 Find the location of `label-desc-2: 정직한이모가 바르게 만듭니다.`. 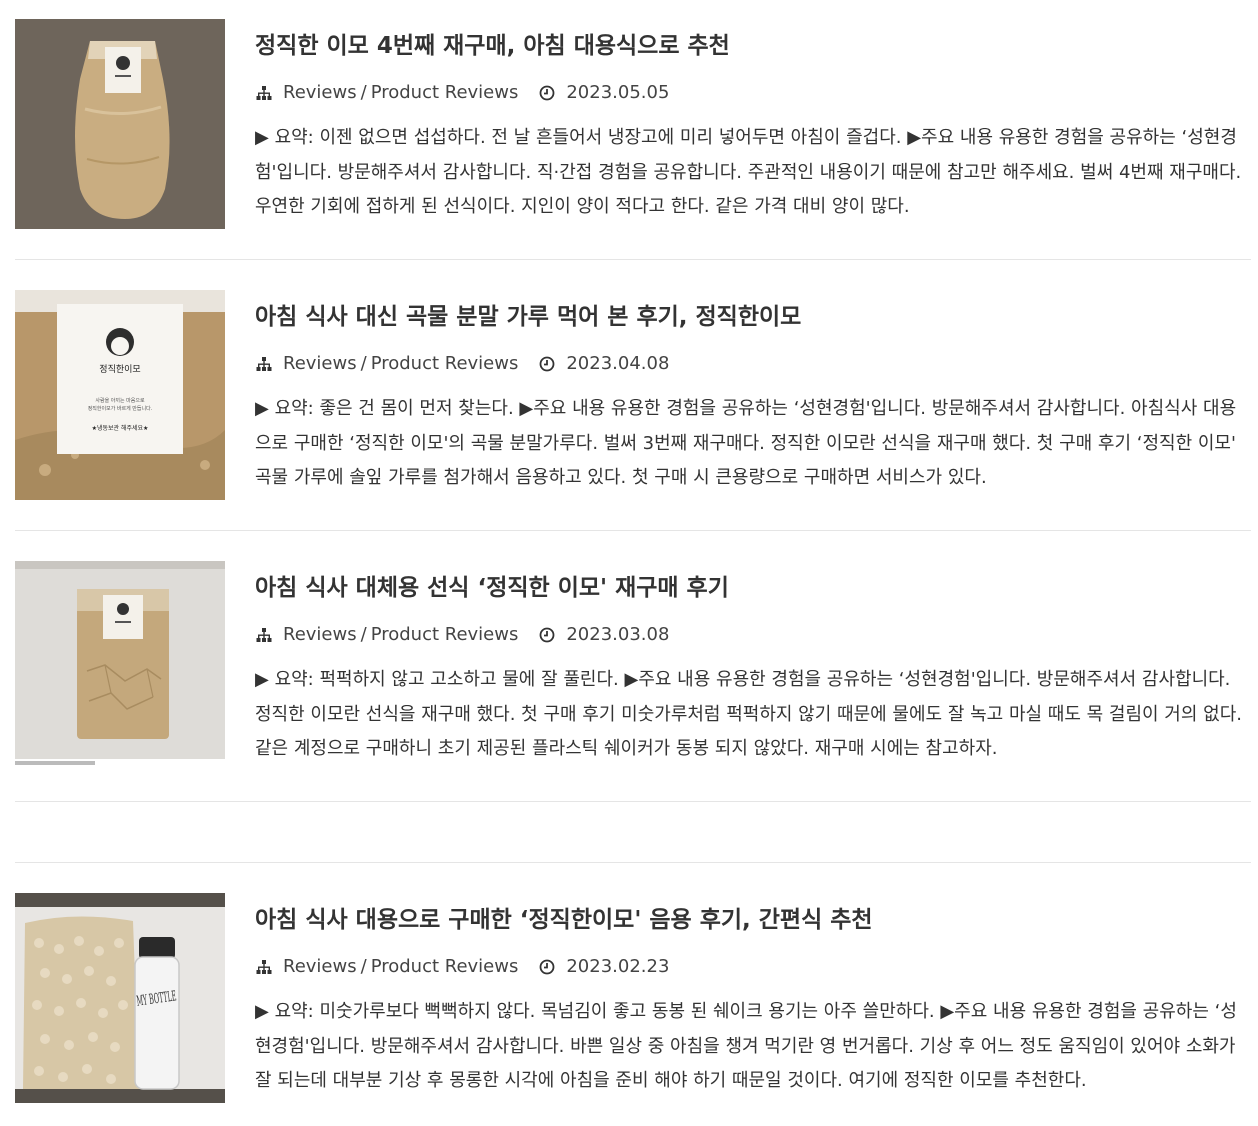

label-desc-2: 정직한이모가 바르게 만듭니다. is located at coordinates (120, 408).